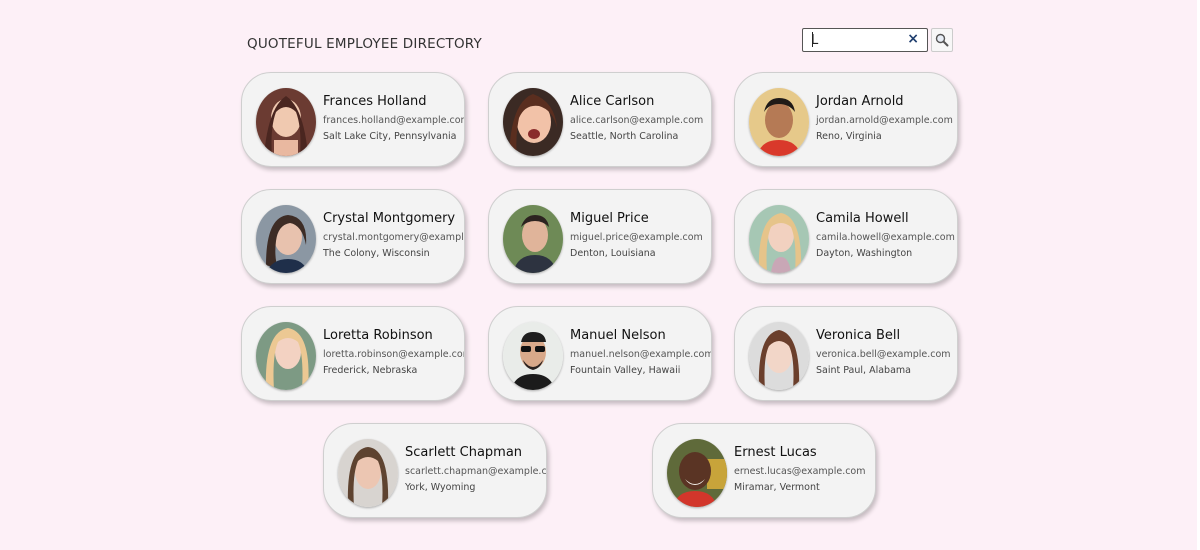 This screenshot has height=550, width=1200. I want to click on employee-name: Ernest Lucas, so click(775, 452).